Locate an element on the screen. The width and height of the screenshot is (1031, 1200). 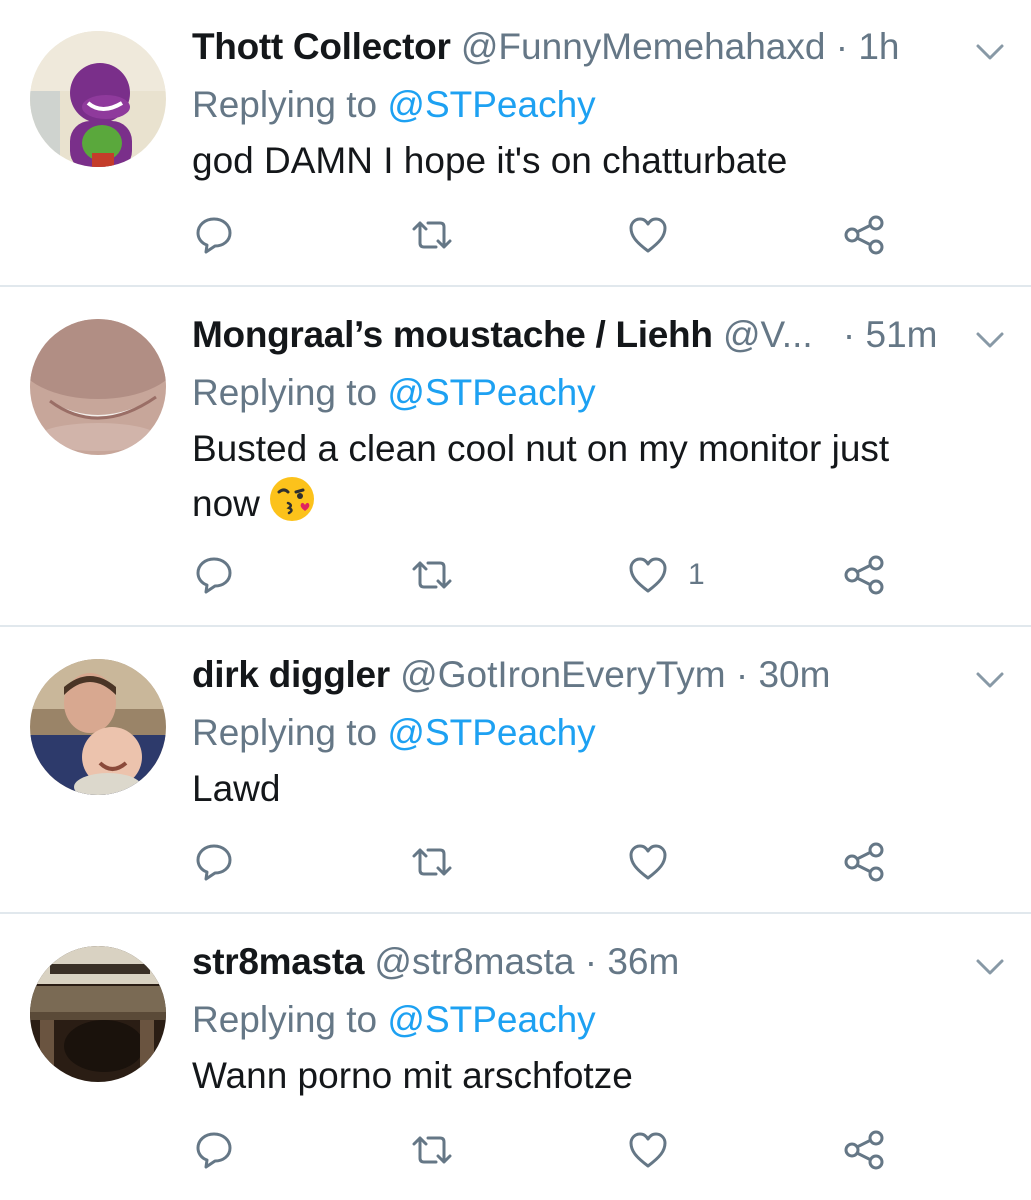
tweet-text-word: now is located at coordinates (226, 503).